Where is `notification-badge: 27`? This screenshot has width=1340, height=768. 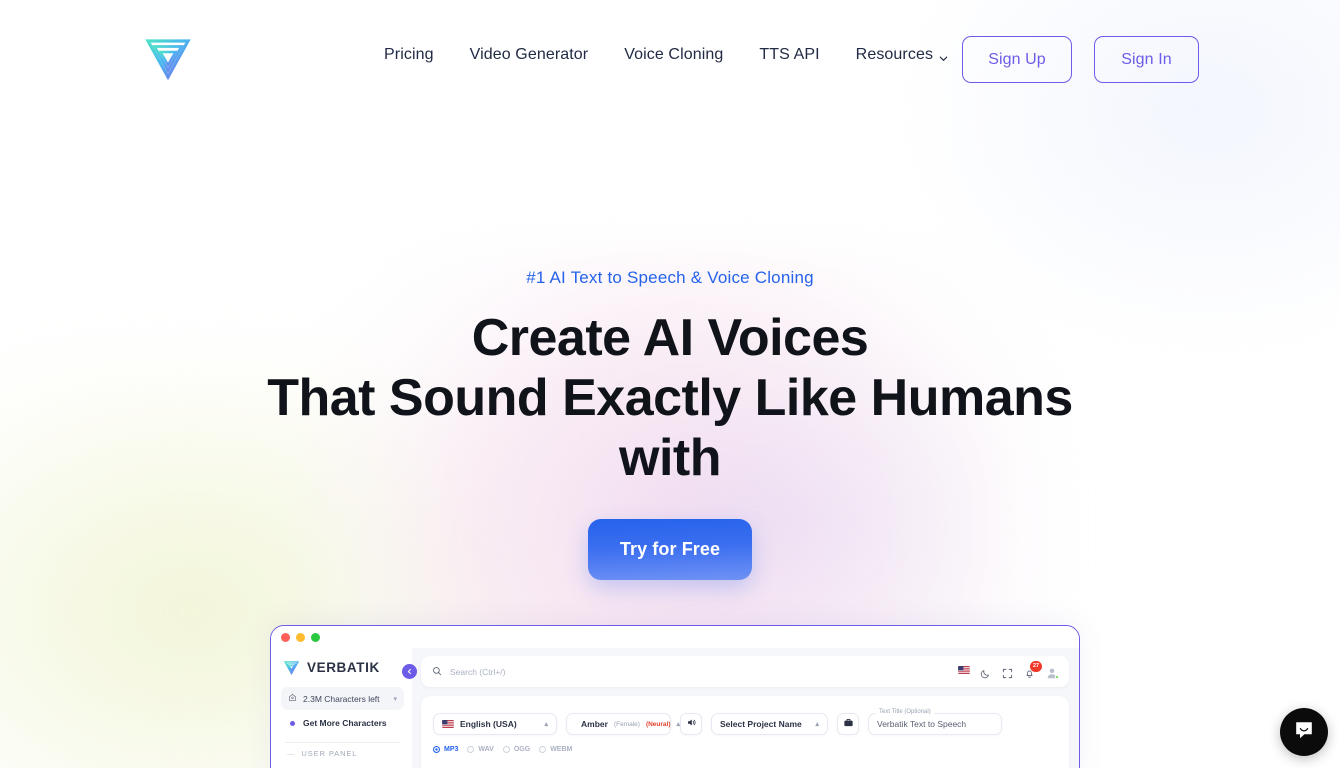
notification-badge: 27 is located at coordinates (1036, 666).